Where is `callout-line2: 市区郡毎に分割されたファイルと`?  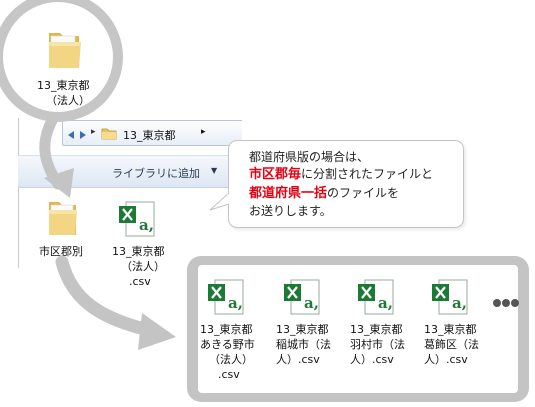 callout-line2: 市区郡毎に分割されたファイルと is located at coordinates (341, 174).